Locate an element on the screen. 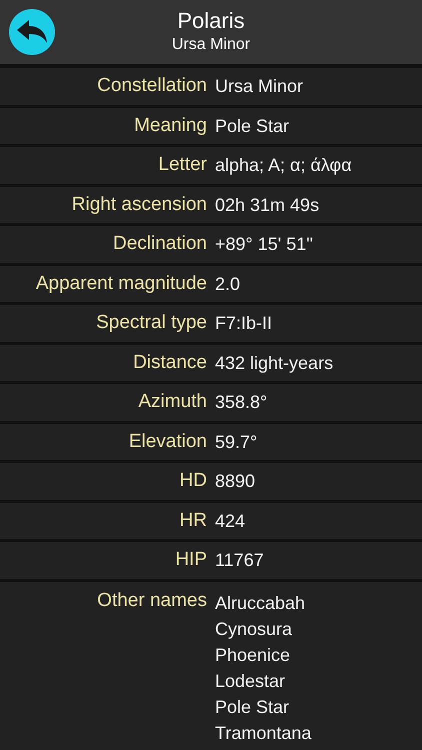 This screenshot has width=422, height=750. back-arrow-icon is located at coordinates (32, 32).